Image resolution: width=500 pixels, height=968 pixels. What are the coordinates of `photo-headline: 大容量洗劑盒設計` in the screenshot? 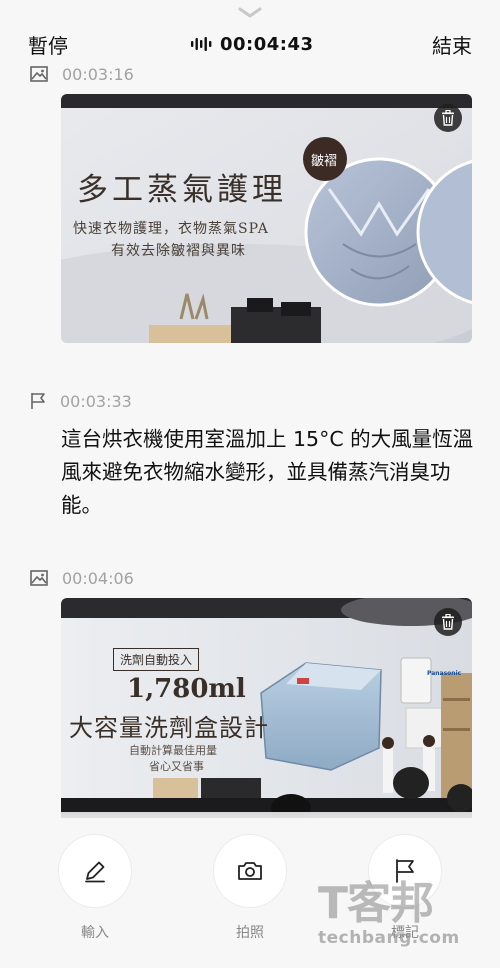 It's located at (169, 728).